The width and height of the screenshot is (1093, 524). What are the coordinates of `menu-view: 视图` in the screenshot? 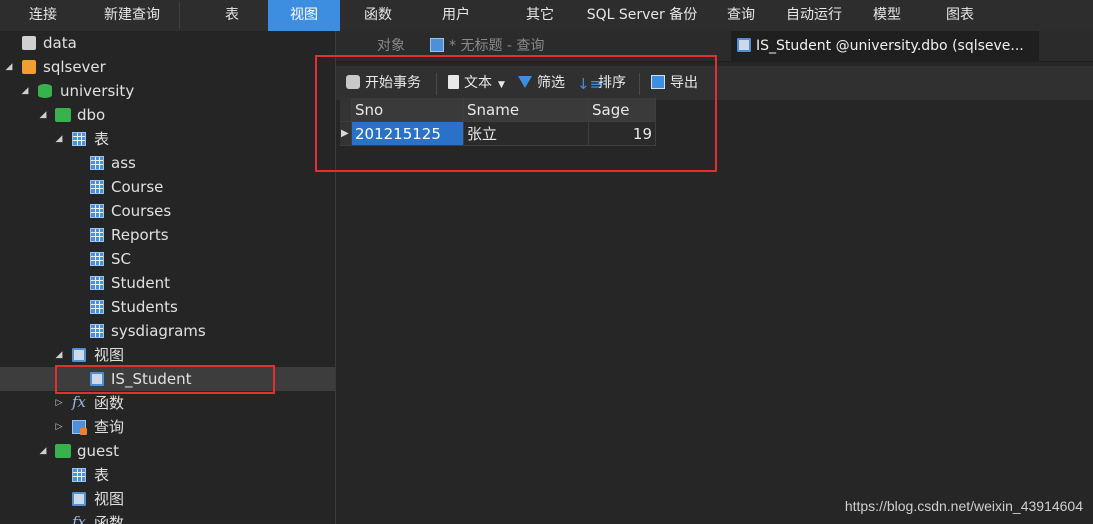 It's located at (304, 15).